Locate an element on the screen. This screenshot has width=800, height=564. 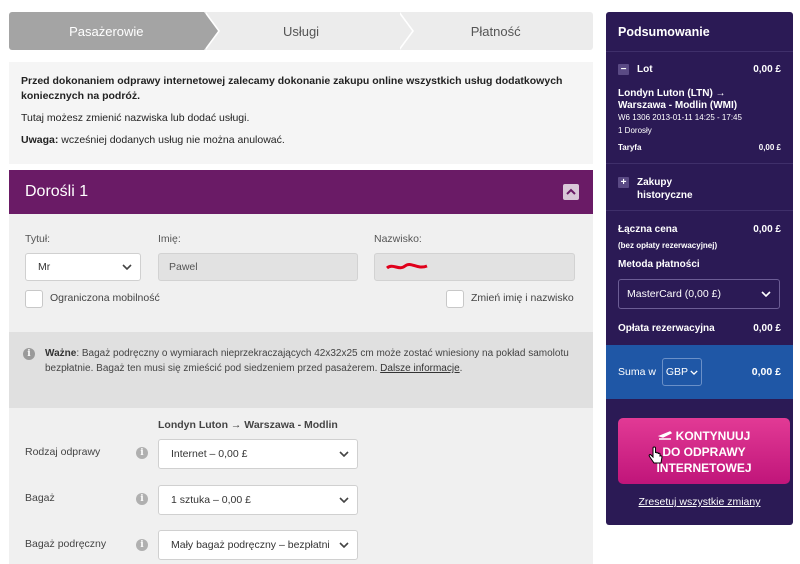
booking-fee-label: Opłata rezerwacyjna is located at coordinates (666, 328).